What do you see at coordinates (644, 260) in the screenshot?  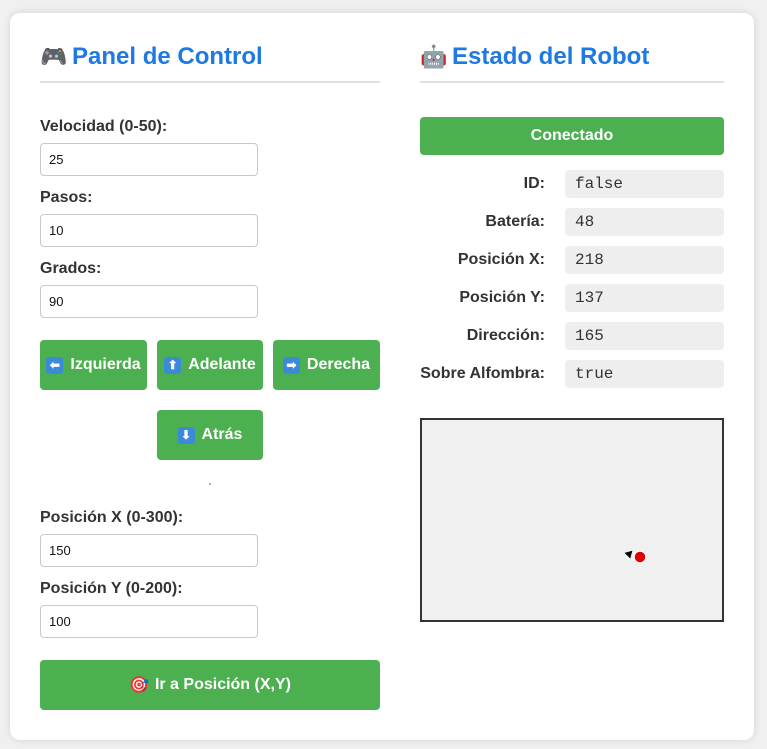 I see `info-value: 218` at bounding box center [644, 260].